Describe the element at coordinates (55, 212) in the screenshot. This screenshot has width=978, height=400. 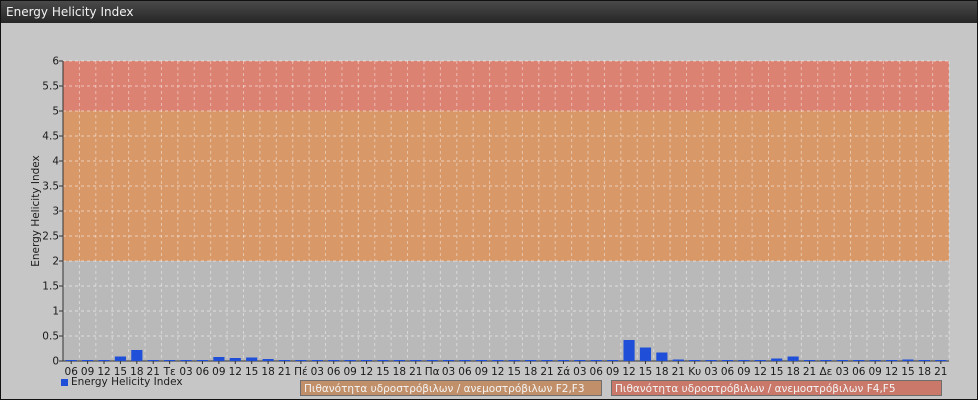
I see `y-tick-label: 3` at that location.